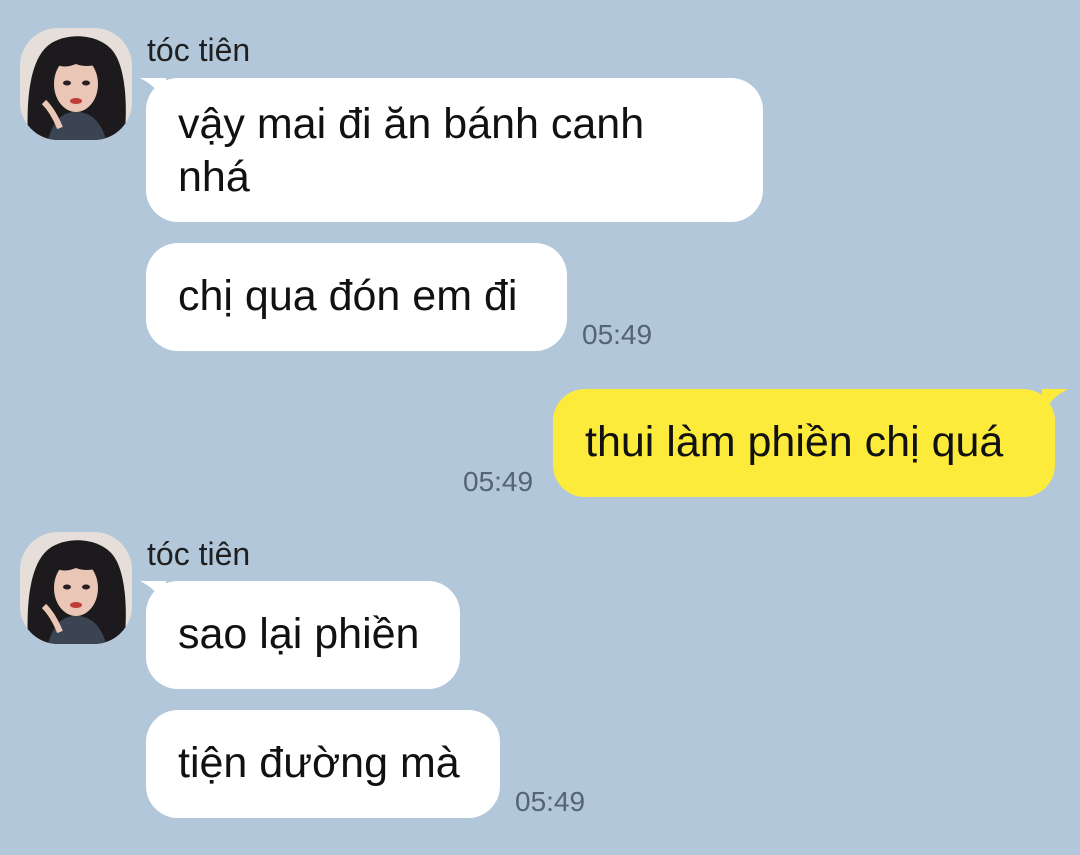 The height and width of the screenshot is (855, 1080). I want to click on message-text: nhá, so click(214, 177).